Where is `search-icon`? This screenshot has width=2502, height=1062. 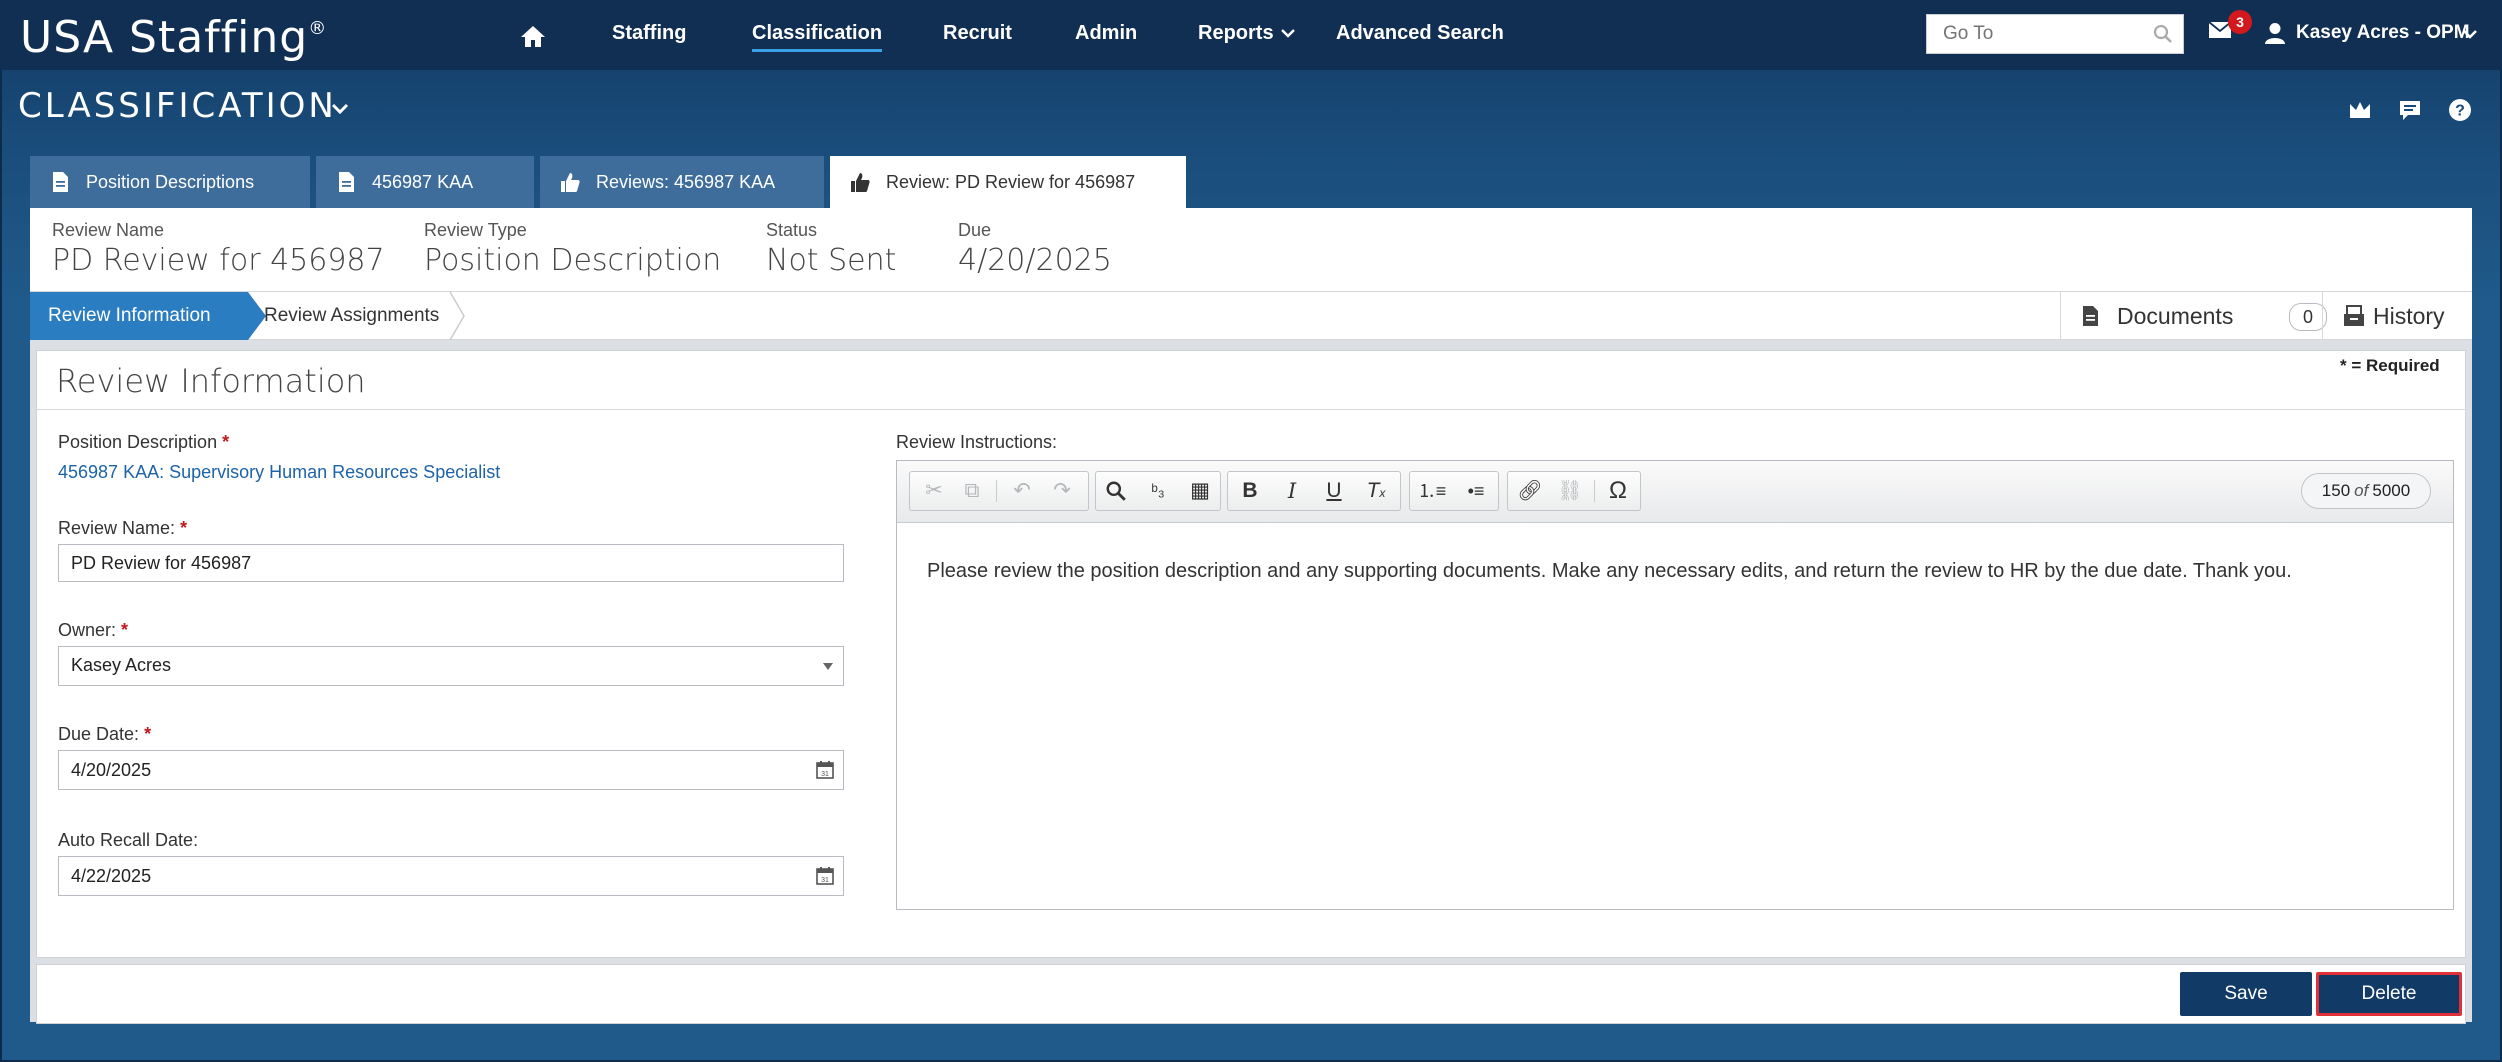 search-icon is located at coordinates (2163, 34).